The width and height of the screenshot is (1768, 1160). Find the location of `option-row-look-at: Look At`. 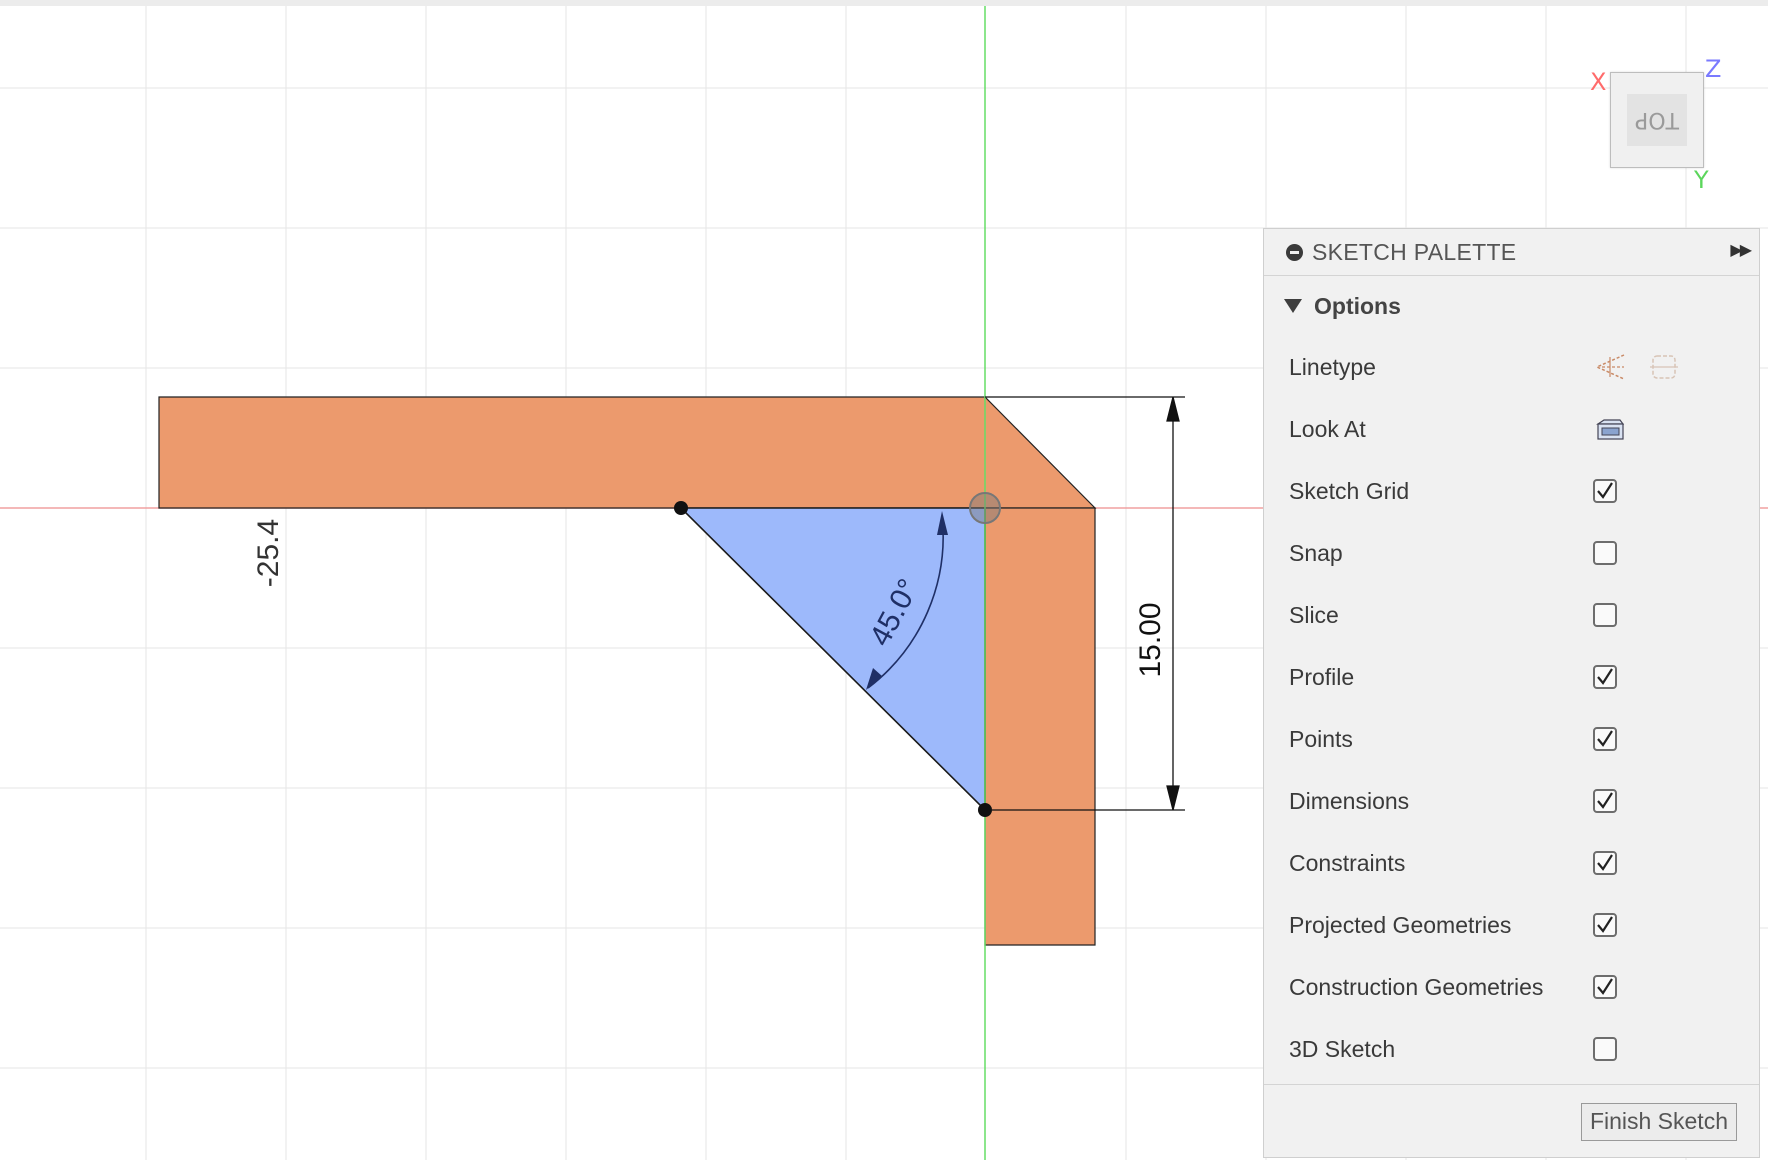

option-row-look-at: Look At is located at coordinates (1511, 429).